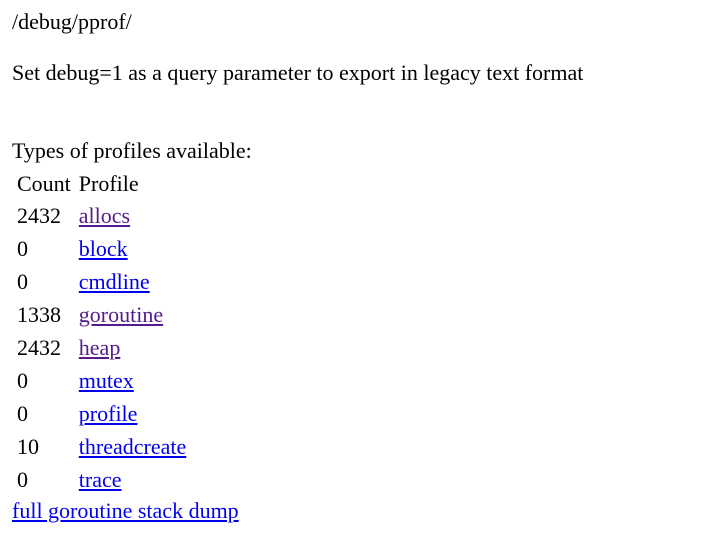  I want to click on profile-types-heading: Types of profiles available:, so click(132, 150).